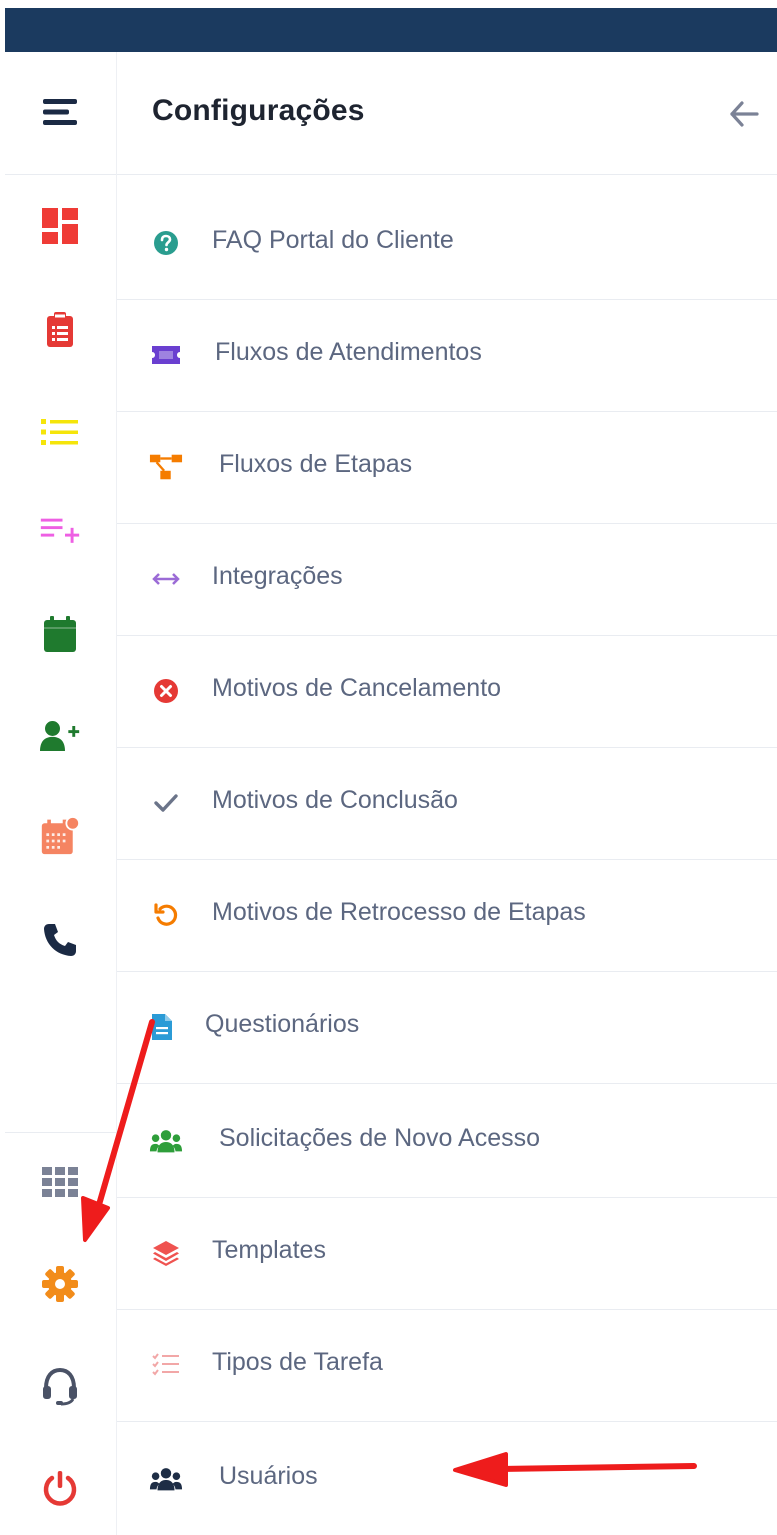  I want to click on menu-item-label: Integrações, so click(277, 576).